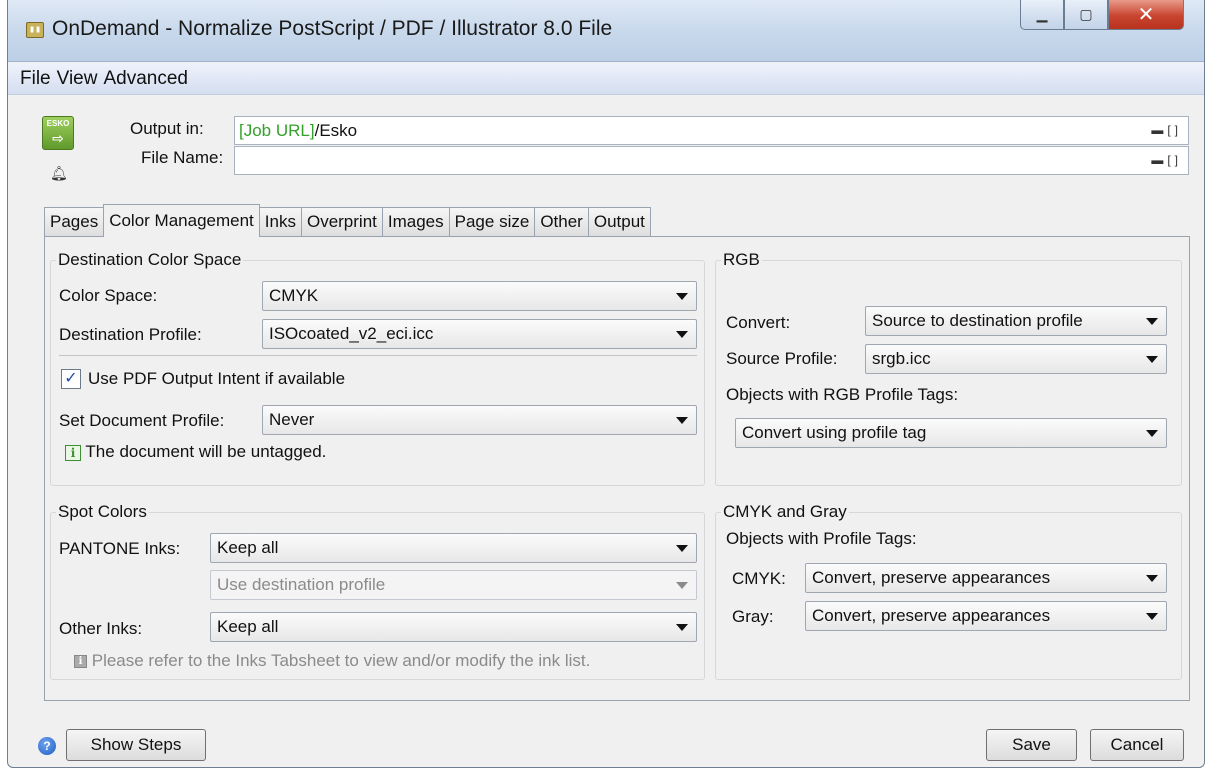 The image size is (1211, 782). I want to click on tab-images: Images, so click(415, 221).